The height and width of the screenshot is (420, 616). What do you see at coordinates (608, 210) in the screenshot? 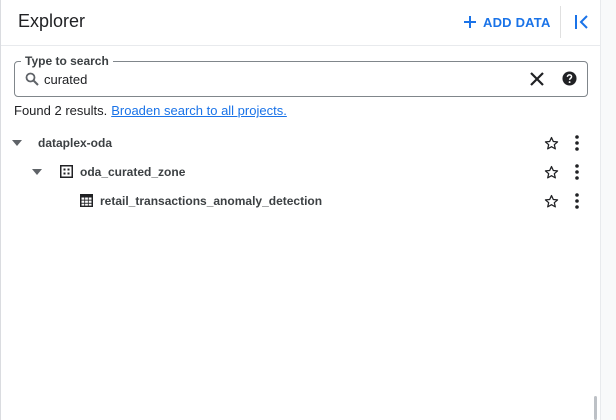
I see `right-gutter` at bounding box center [608, 210].